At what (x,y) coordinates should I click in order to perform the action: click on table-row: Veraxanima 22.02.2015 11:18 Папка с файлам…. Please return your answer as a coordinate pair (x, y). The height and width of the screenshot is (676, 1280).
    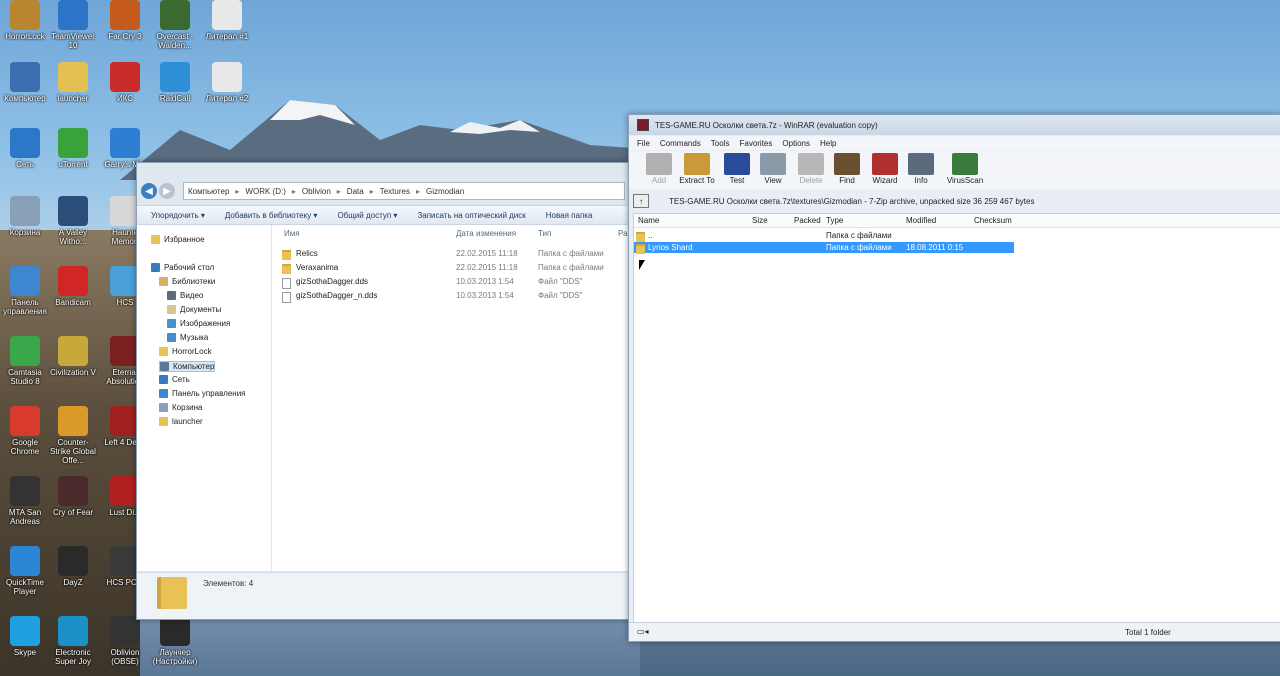
    Looking at the image, I should click on (455, 269).